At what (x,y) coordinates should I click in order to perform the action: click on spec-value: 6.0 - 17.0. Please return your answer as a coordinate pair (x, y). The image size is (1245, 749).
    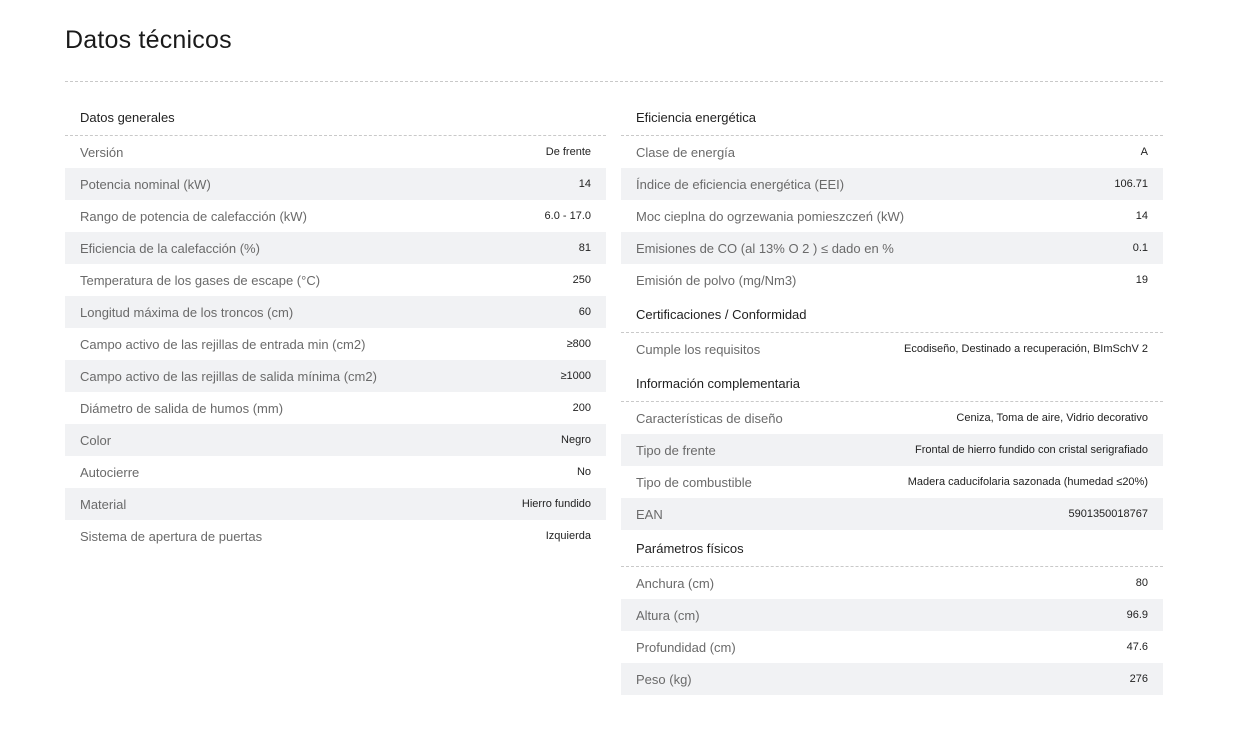
    Looking at the image, I should click on (567, 216).